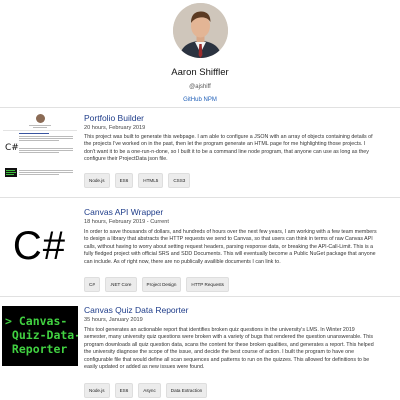 This screenshot has width=400, height=400. Describe the element at coordinates (115, 128) in the screenshot. I see `project-meta: 20 hours, February 2019` at that location.